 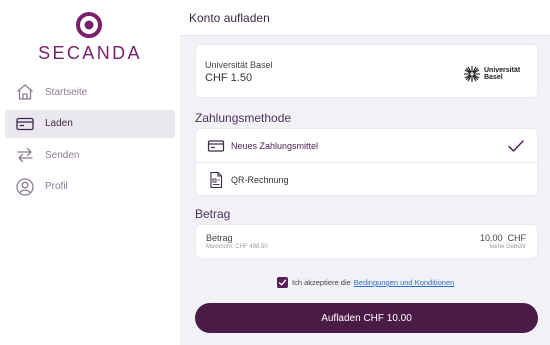 What do you see at coordinates (56, 186) in the screenshot?
I see `sidebar-item-label: Profil` at bounding box center [56, 186].